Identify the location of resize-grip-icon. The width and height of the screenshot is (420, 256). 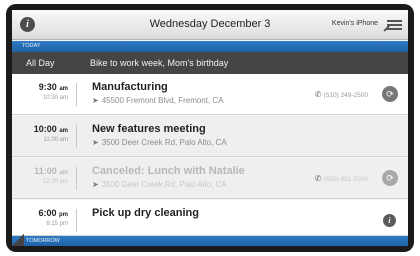
(18, 240).